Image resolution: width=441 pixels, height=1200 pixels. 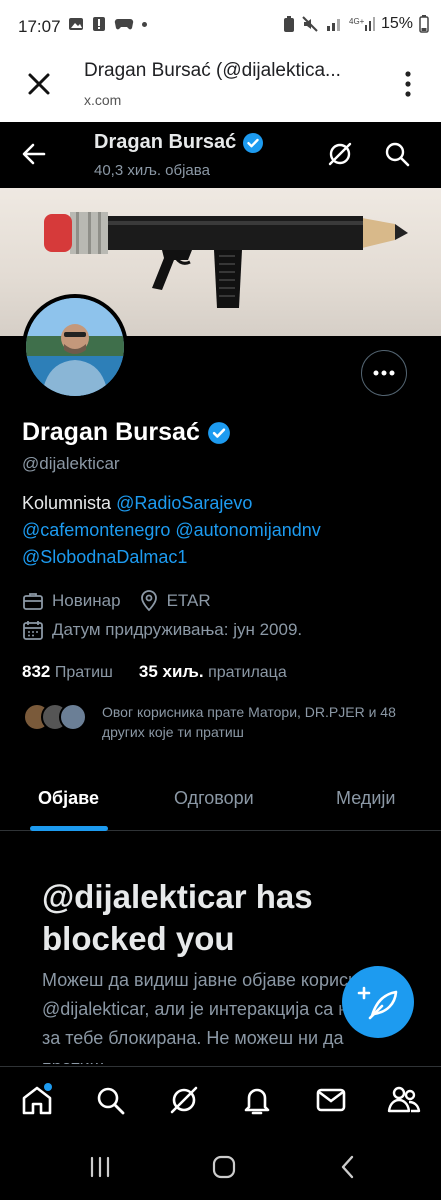 I want to click on game-icon, so click(x=124, y=24).